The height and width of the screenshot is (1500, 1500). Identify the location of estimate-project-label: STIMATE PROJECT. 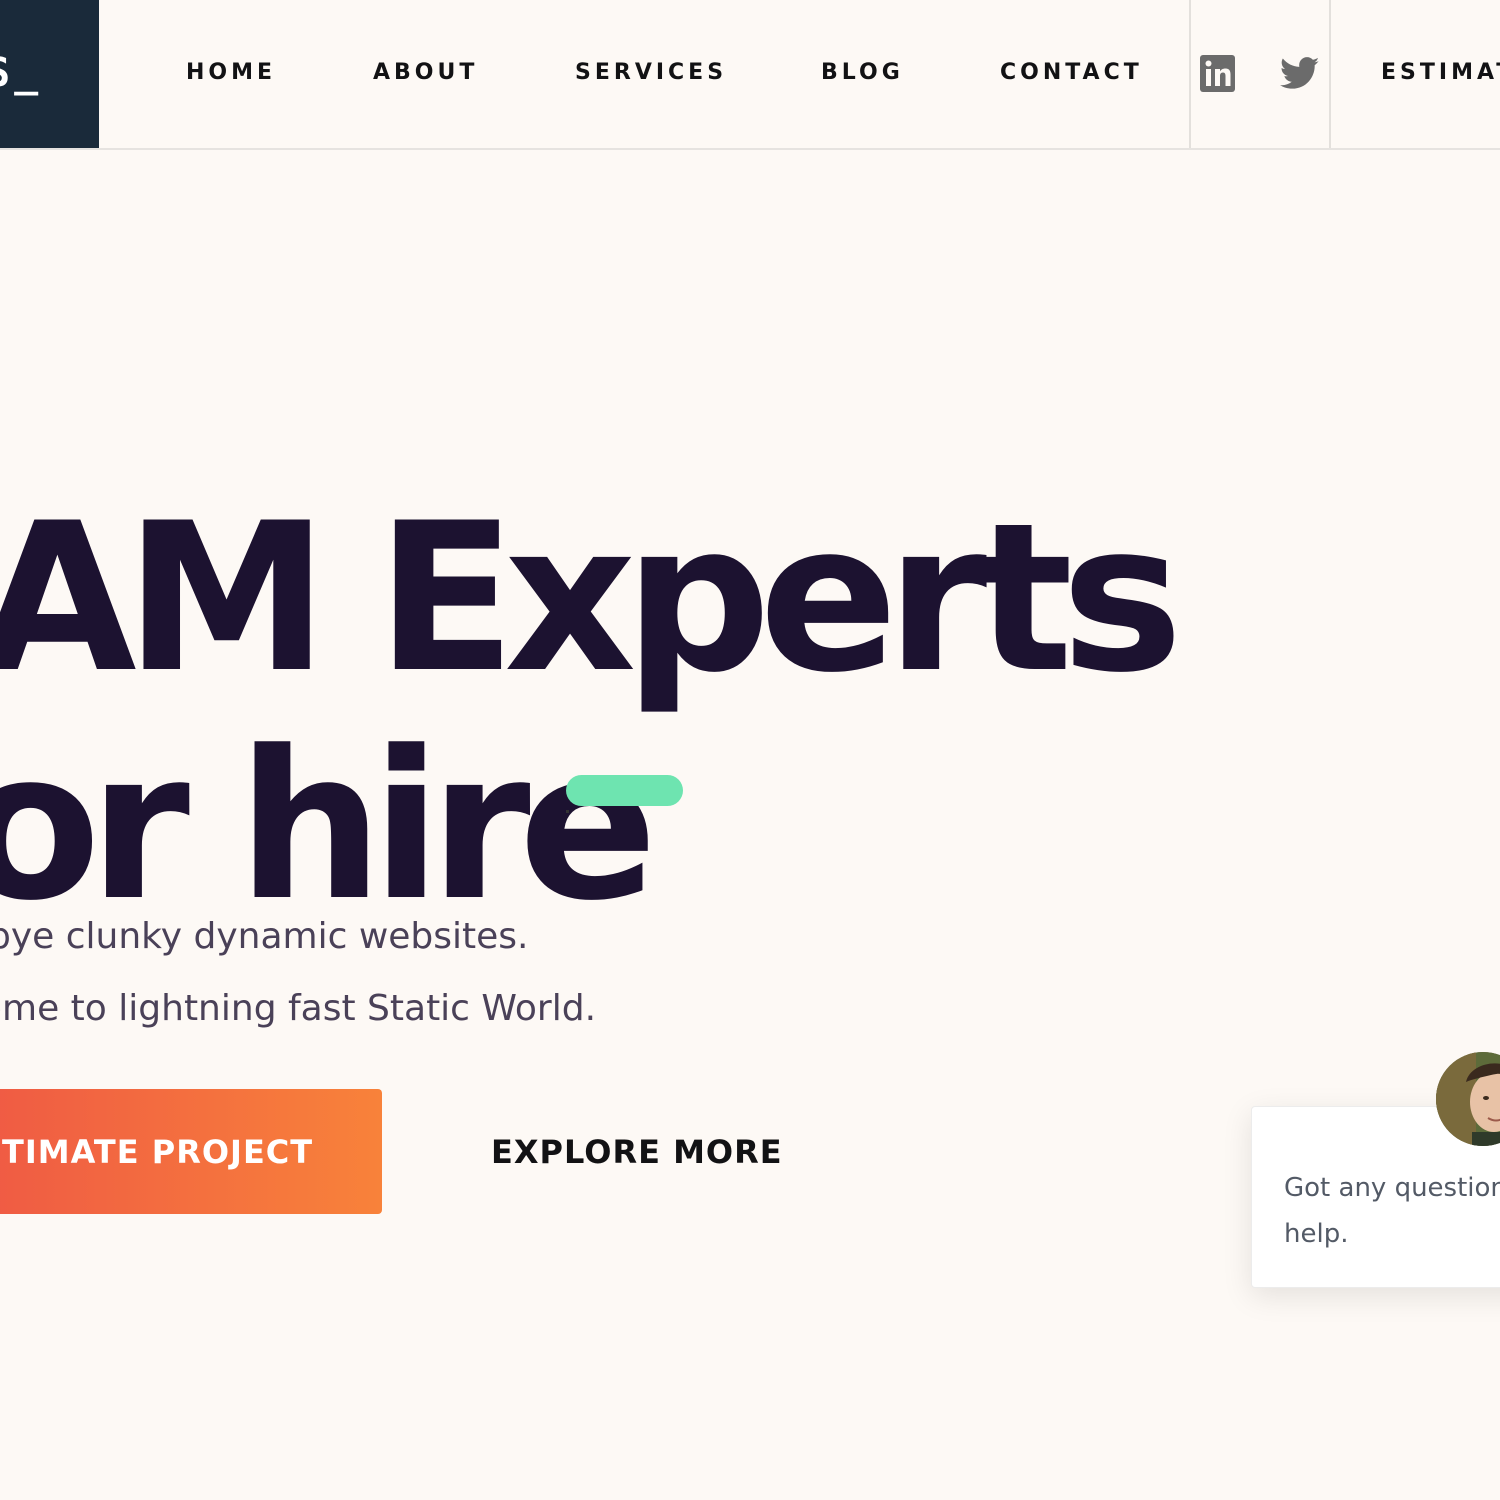
(157, 1152).